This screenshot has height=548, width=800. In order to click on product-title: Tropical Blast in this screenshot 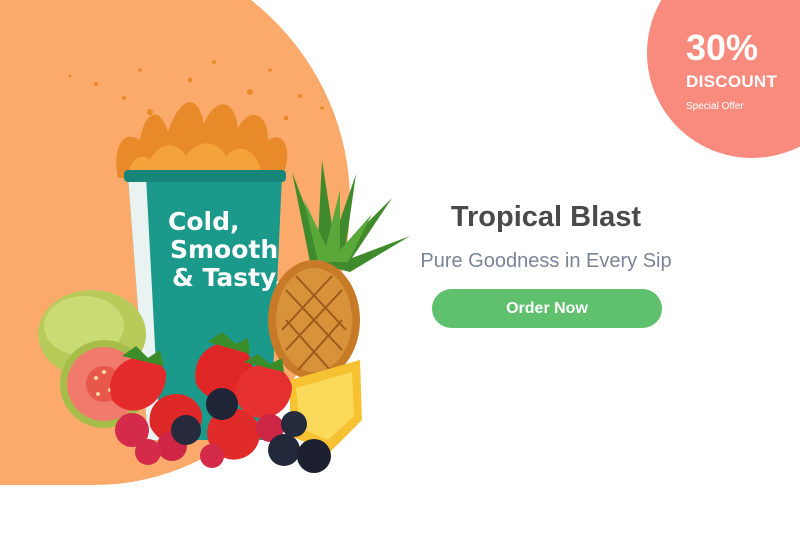, I will do `click(546, 217)`.